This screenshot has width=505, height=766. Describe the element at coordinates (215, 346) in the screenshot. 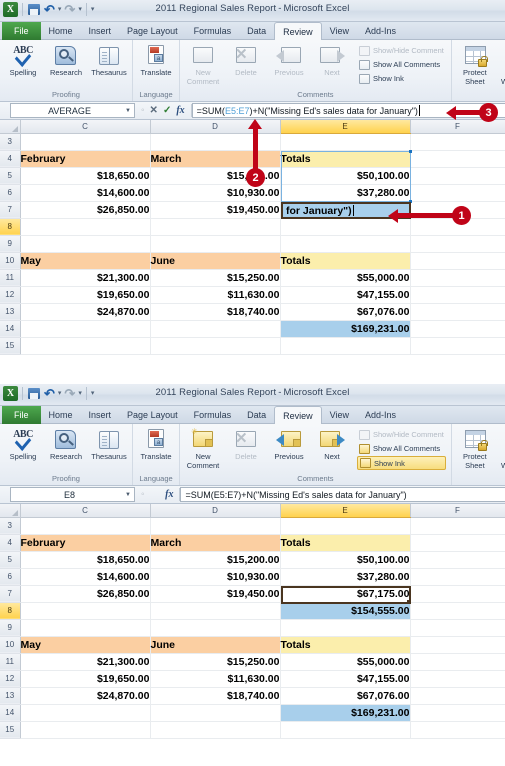

I see `cell-d15` at that location.